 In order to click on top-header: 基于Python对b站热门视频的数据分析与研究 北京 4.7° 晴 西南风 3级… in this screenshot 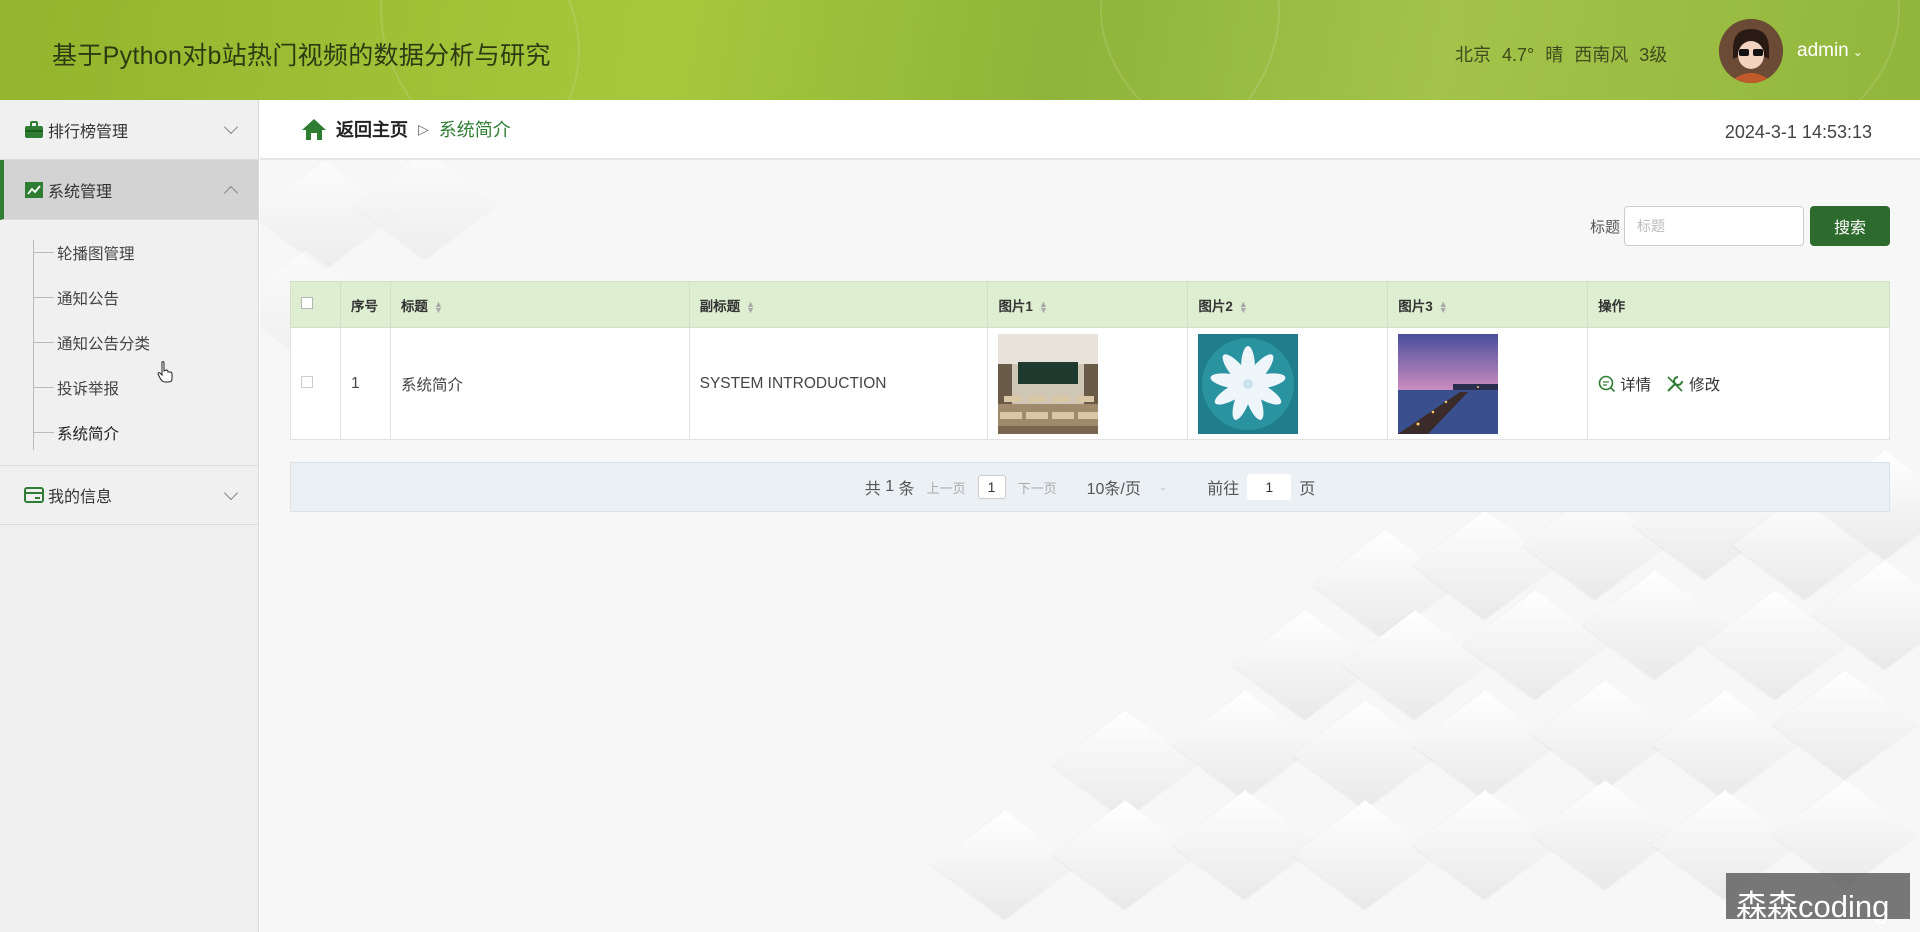, I will do `click(960, 50)`.